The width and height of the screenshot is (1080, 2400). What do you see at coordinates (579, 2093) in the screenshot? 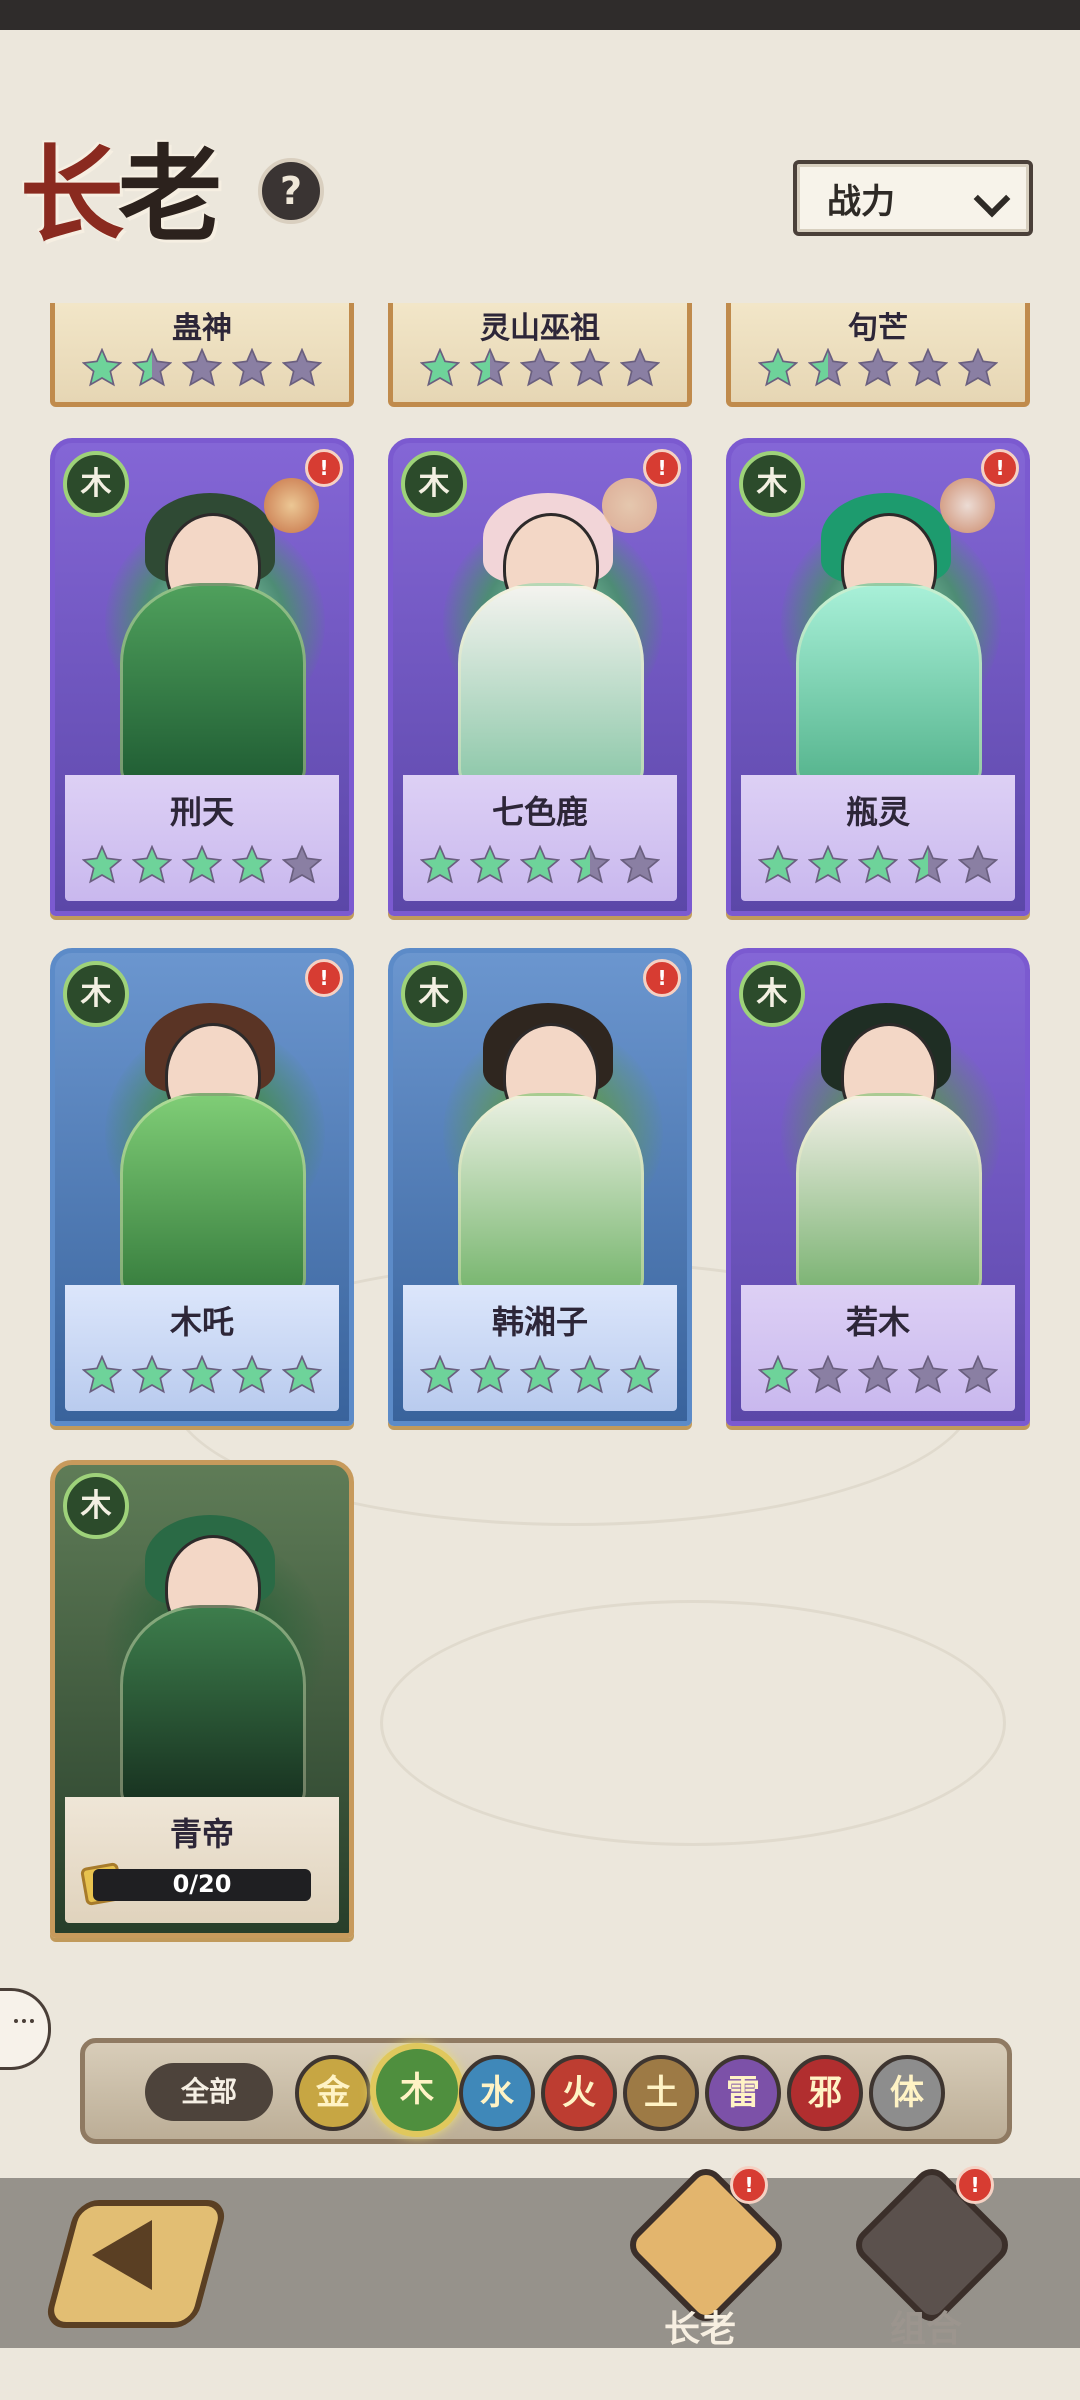
I see `filter-element-3: 火` at bounding box center [579, 2093].